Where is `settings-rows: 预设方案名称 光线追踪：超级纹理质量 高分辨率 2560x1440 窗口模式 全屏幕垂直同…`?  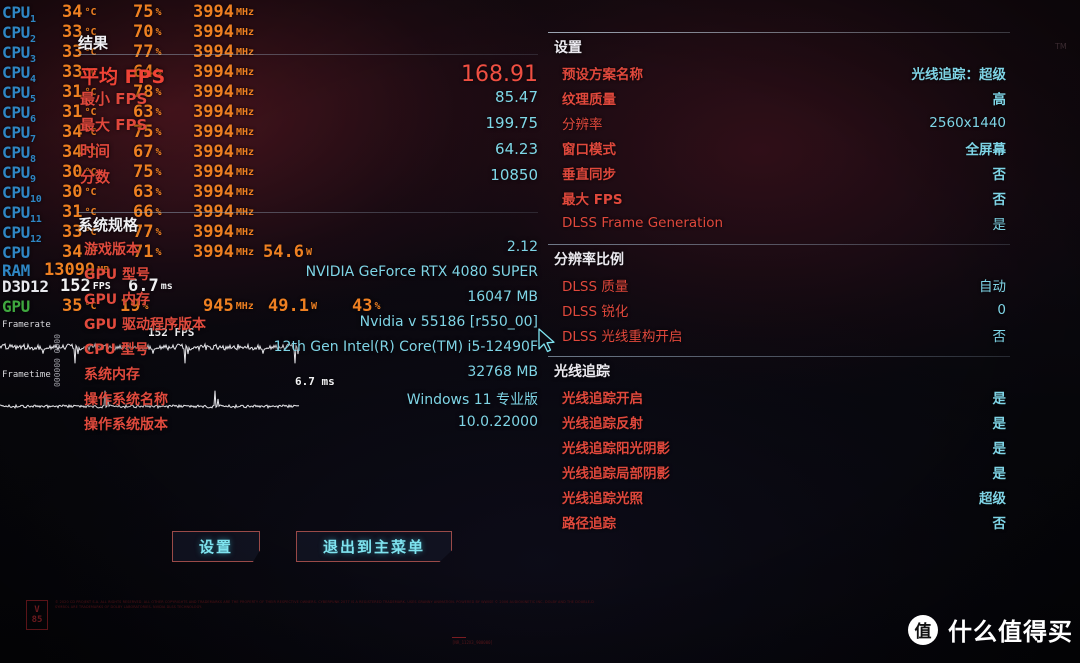
settings-rows: 预设方案名称 光线追踪：超级纹理质量 高分辨率 2560x1440 窗口模式 全屏幕垂直同… is located at coordinates (779, 147).